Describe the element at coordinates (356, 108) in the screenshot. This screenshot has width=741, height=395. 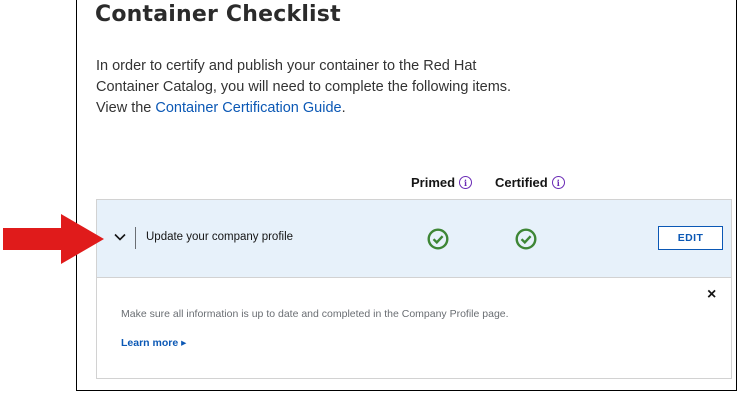
I see `intro-line-3: View the Container Certification Guide.` at that location.